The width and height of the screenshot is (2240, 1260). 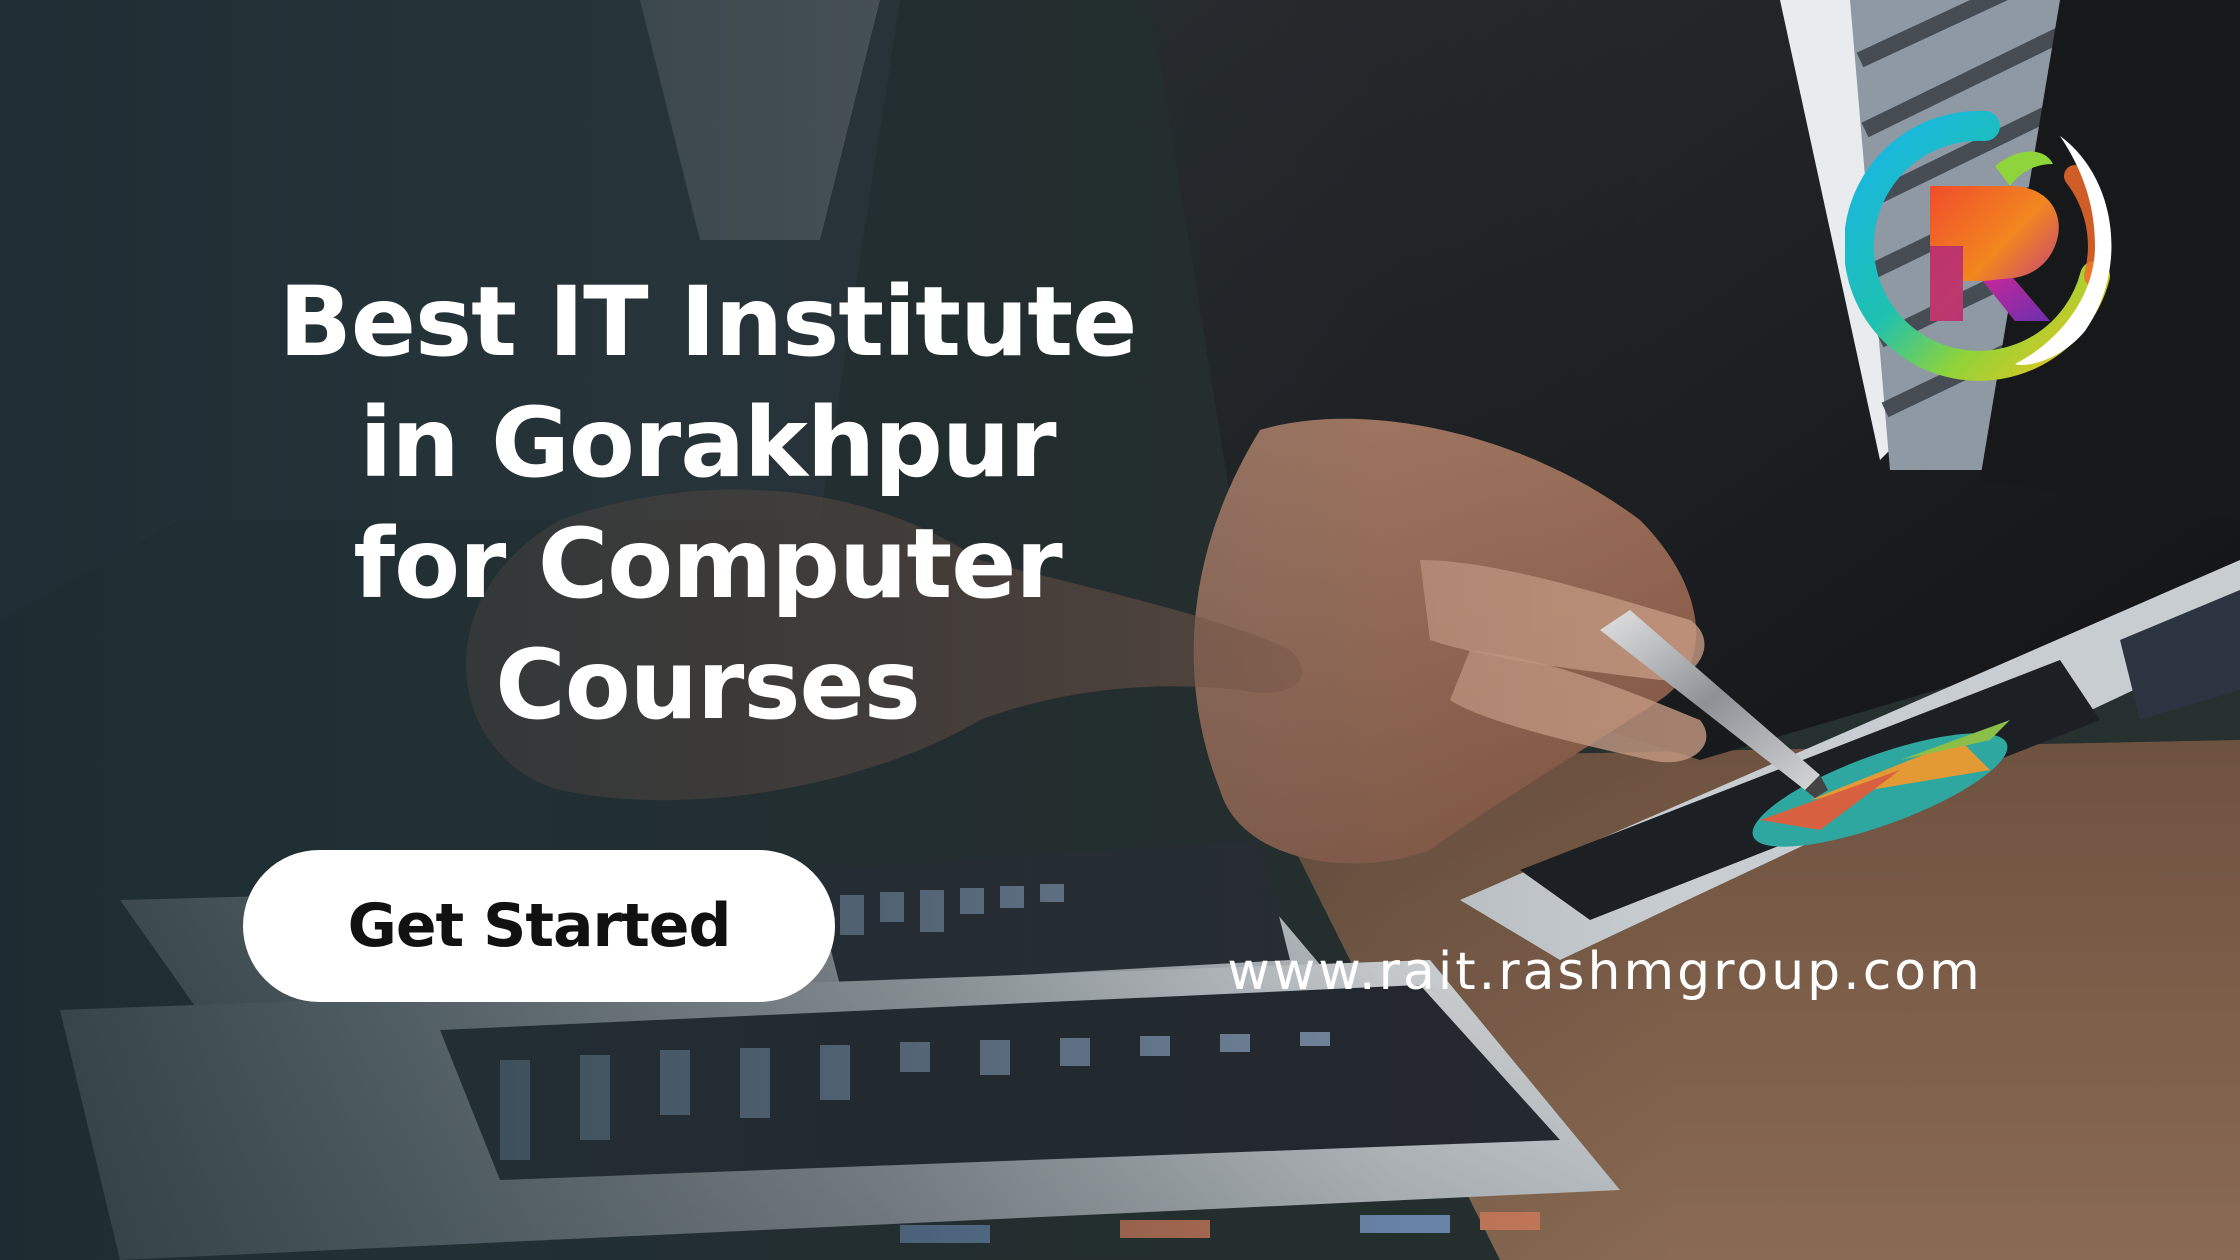 What do you see at coordinates (1605, 972) in the screenshot?
I see `website-url: www.rait.rashmgroup.com` at bounding box center [1605, 972].